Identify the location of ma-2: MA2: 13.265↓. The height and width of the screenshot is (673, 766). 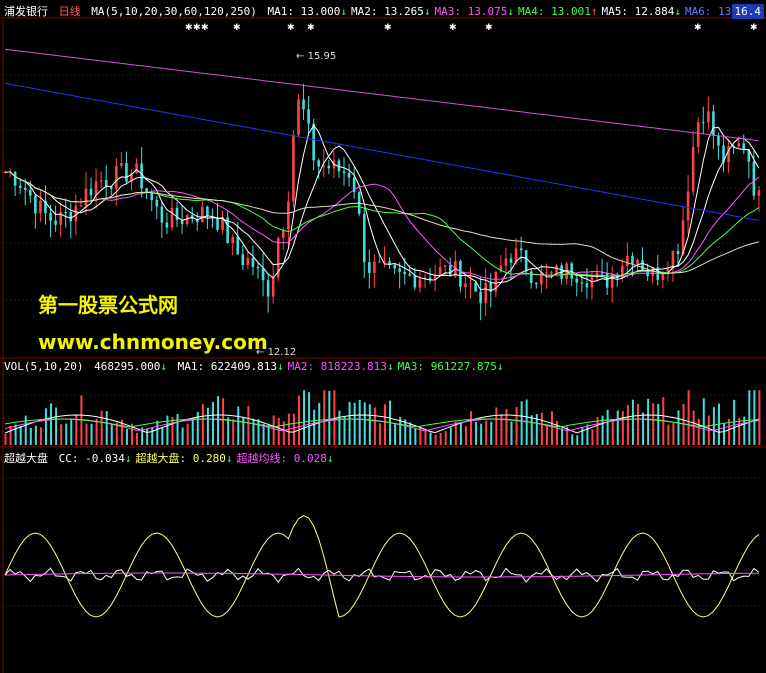
(391, 11).